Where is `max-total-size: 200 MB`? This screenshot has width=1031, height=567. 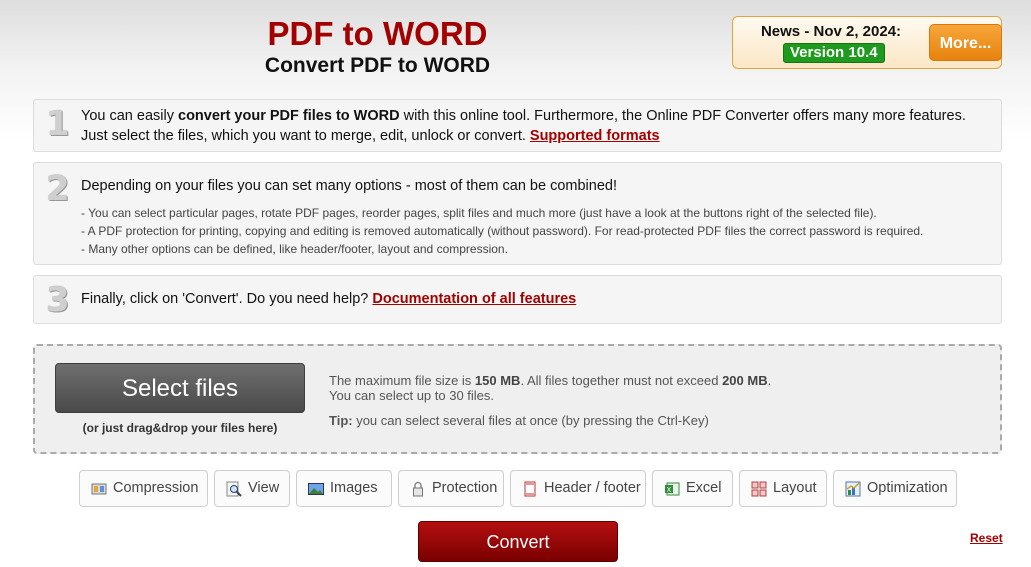
max-total-size: 200 MB is located at coordinates (745, 380).